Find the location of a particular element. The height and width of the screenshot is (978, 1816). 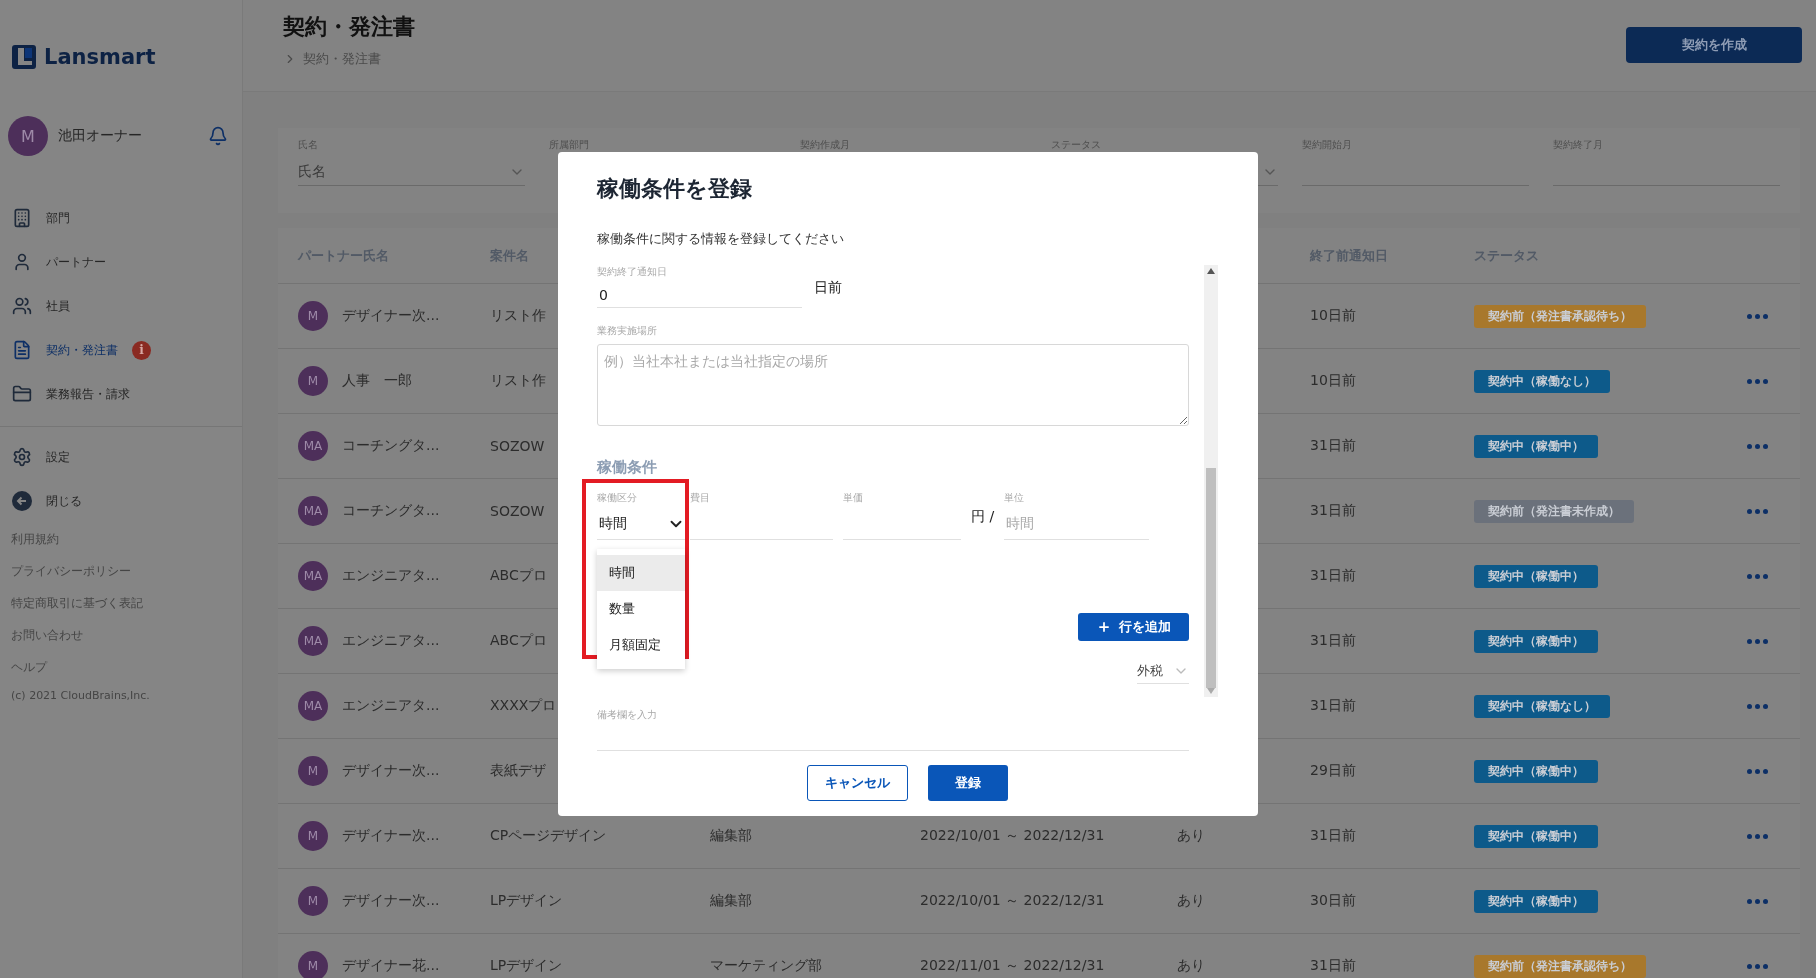

currency-text: 円 / is located at coordinates (983, 517).